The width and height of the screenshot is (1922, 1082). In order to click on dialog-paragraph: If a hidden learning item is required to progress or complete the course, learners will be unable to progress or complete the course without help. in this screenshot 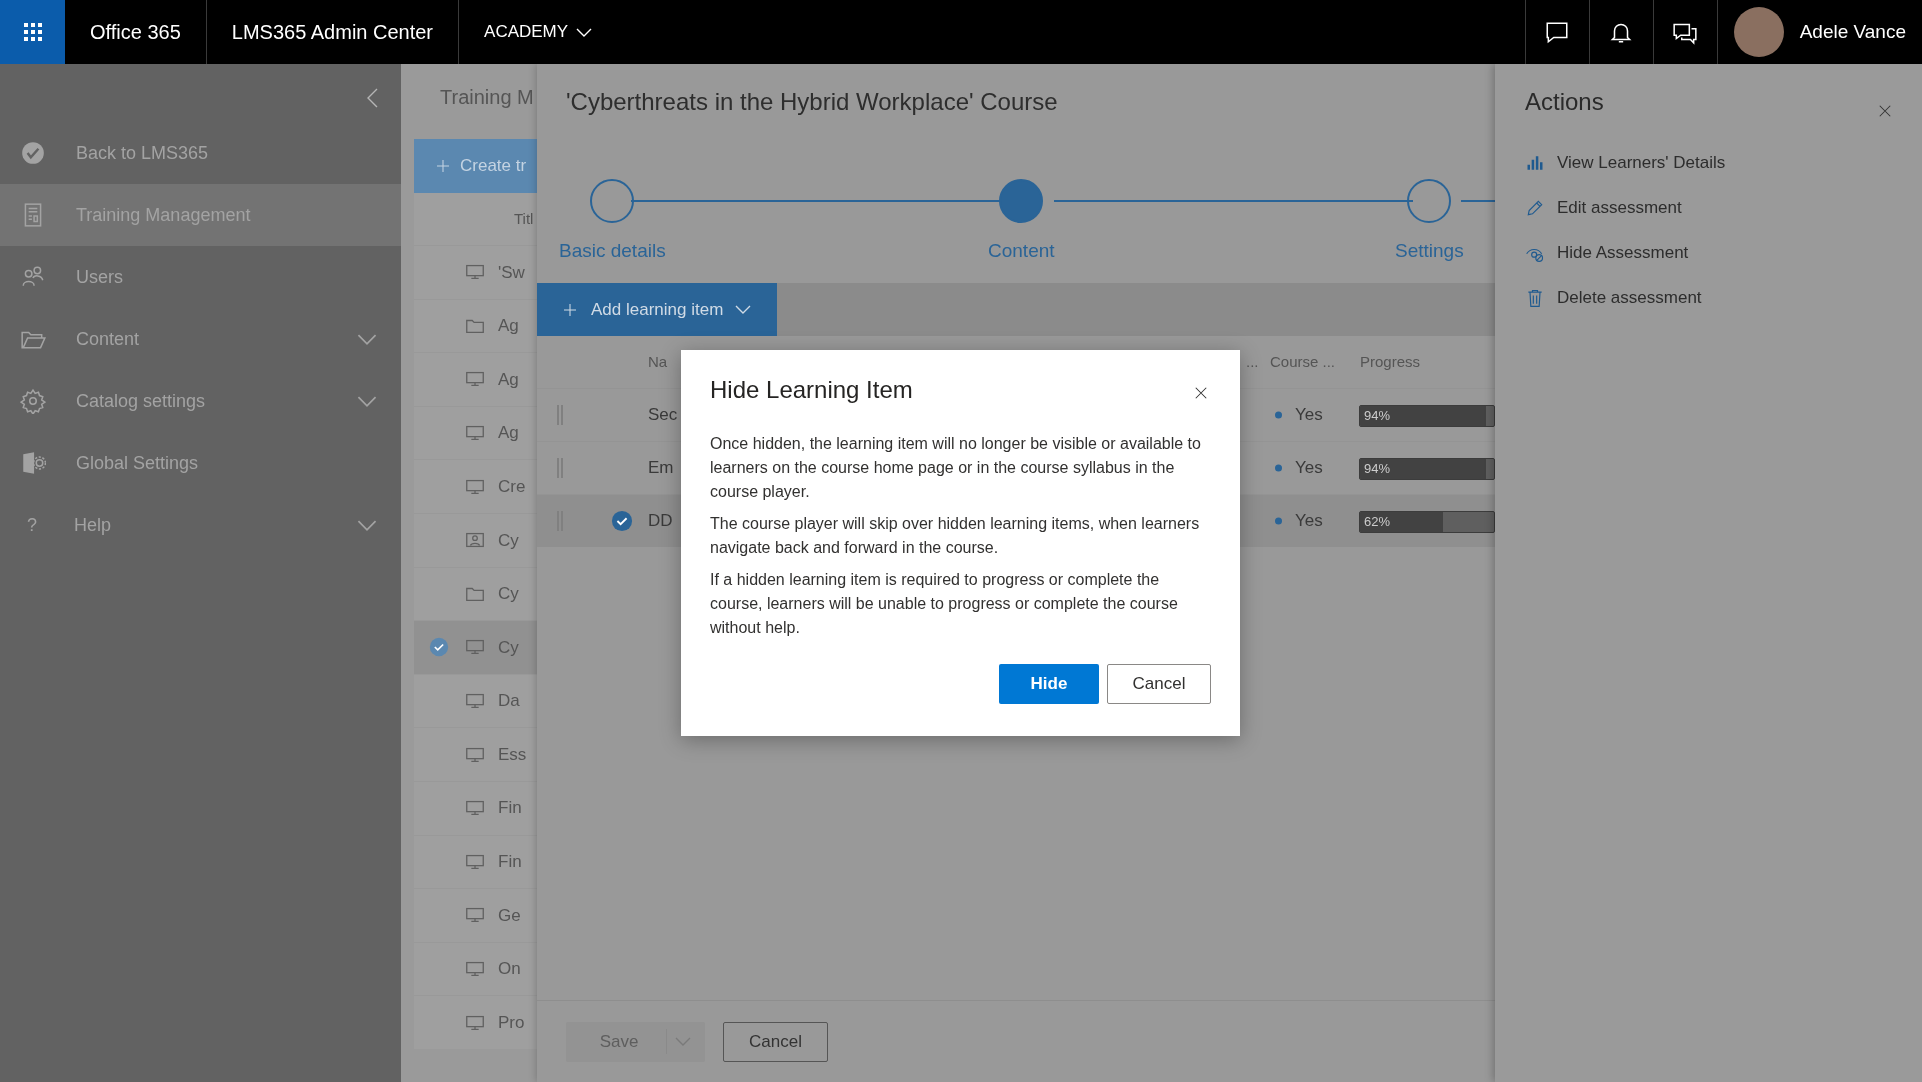, I will do `click(944, 604)`.